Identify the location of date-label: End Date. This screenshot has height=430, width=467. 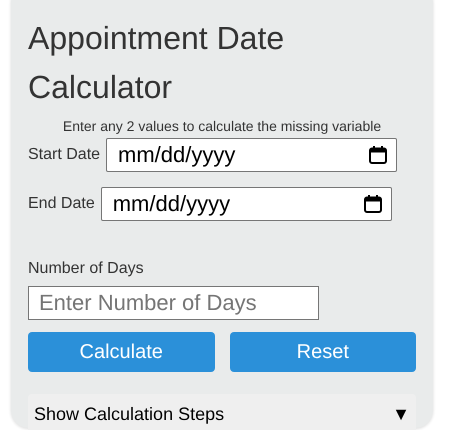
(61, 204).